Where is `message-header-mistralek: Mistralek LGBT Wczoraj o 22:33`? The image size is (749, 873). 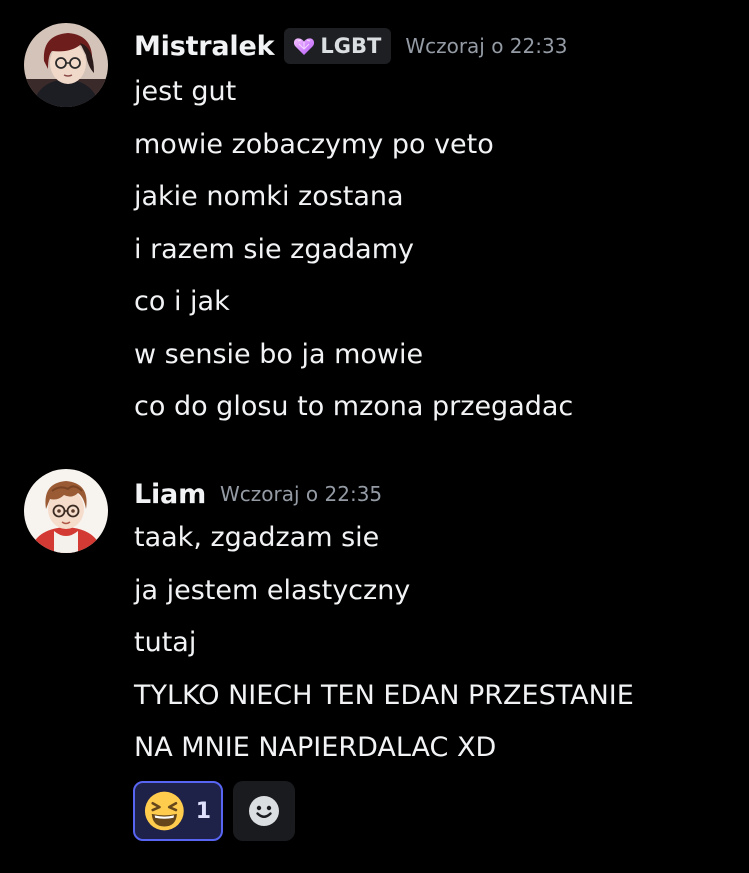 message-header-mistralek: Mistralek LGBT Wczoraj o 22:33 is located at coordinates (350, 46).